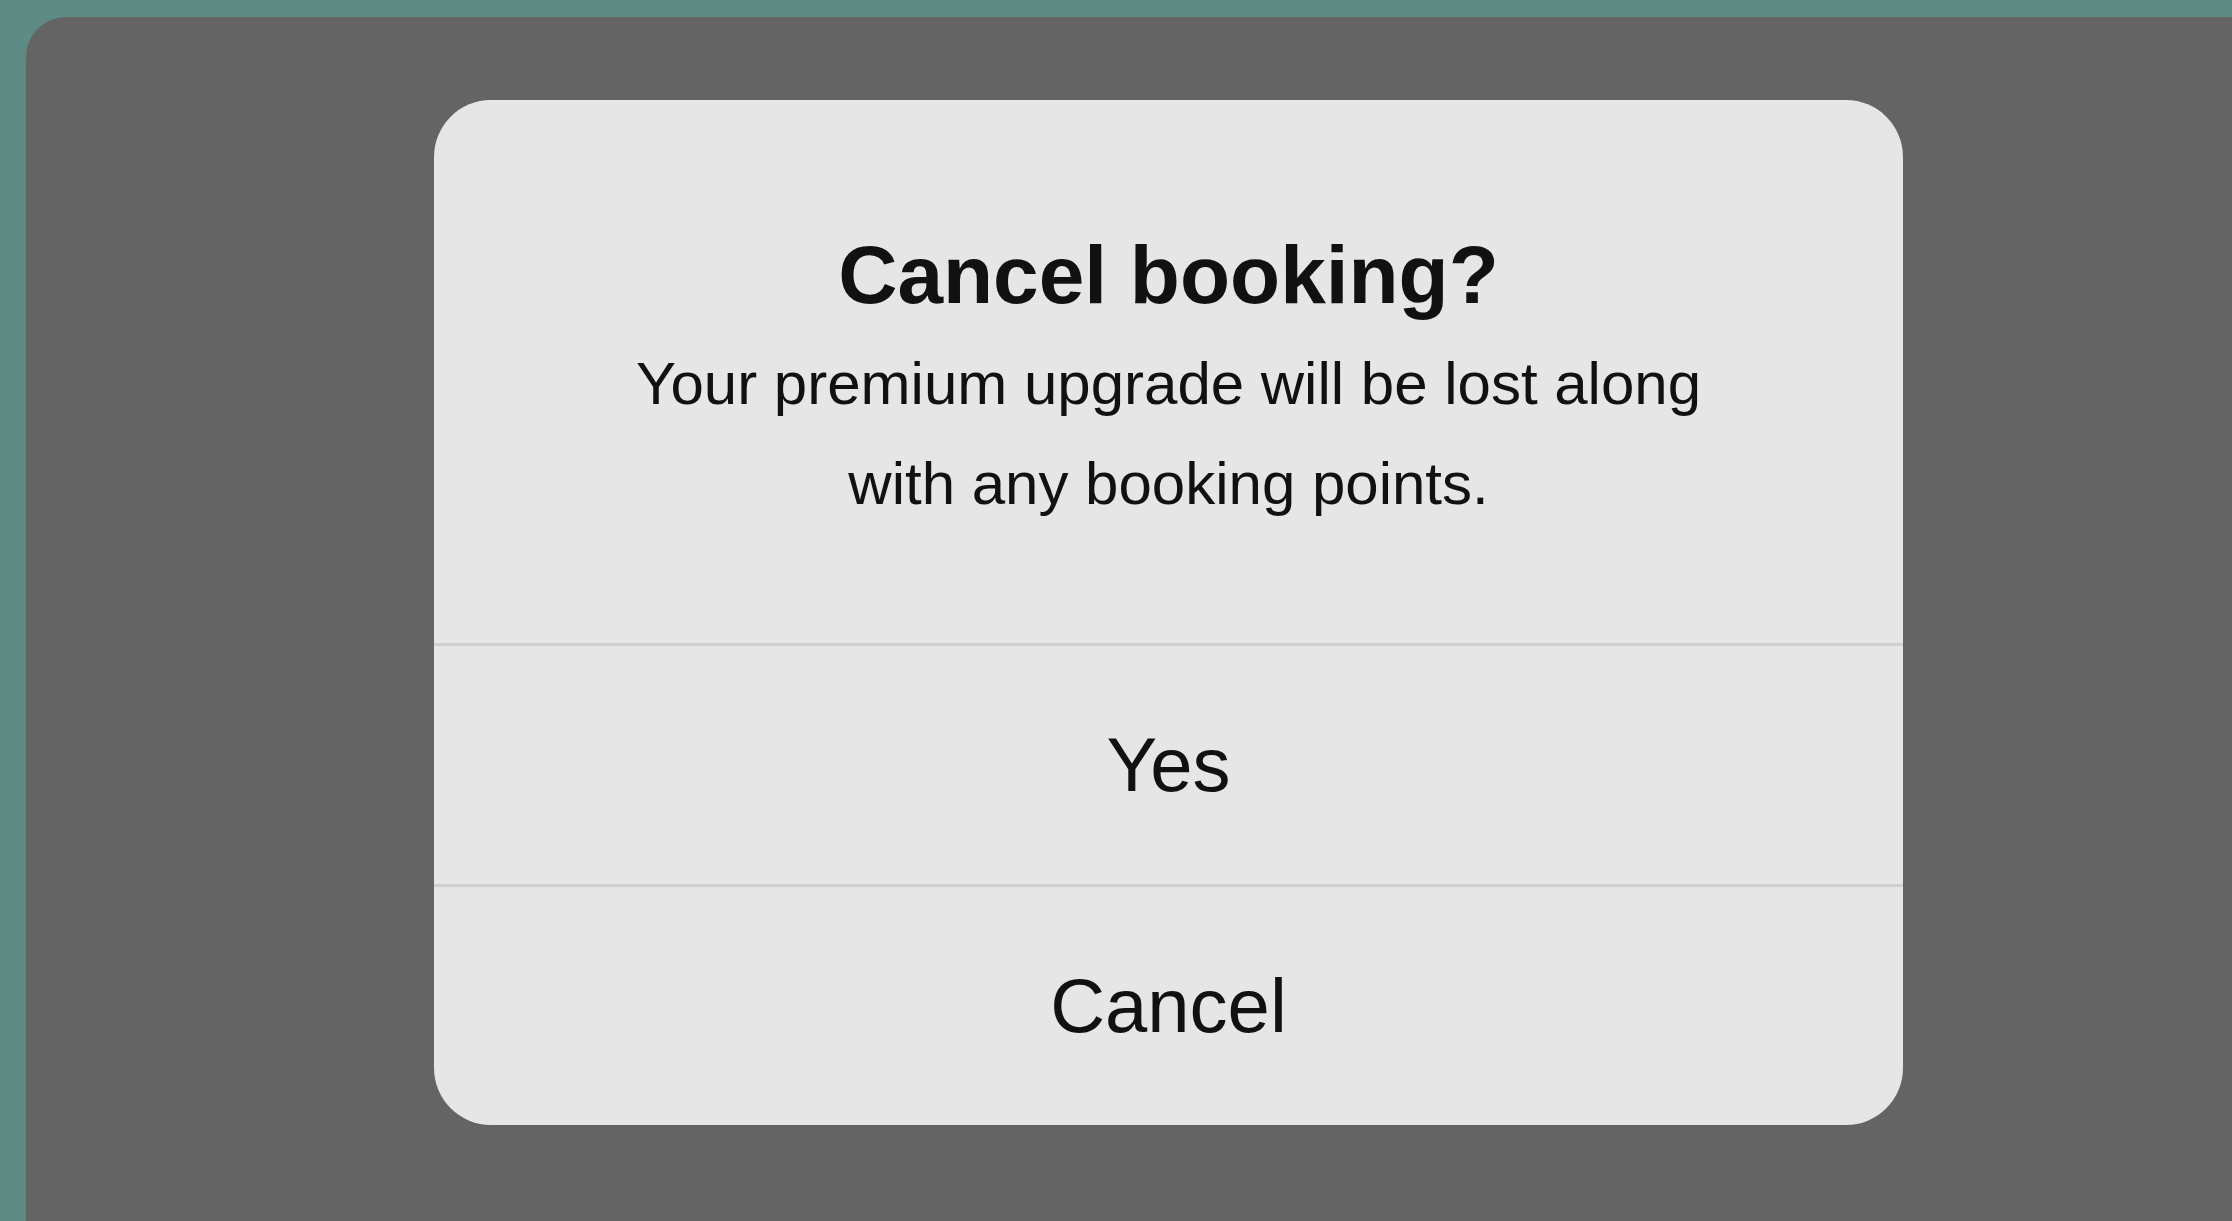 This screenshot has height=1221, width=2232. I want to click on dialog-button: Cancel, so click(1168, 1004).